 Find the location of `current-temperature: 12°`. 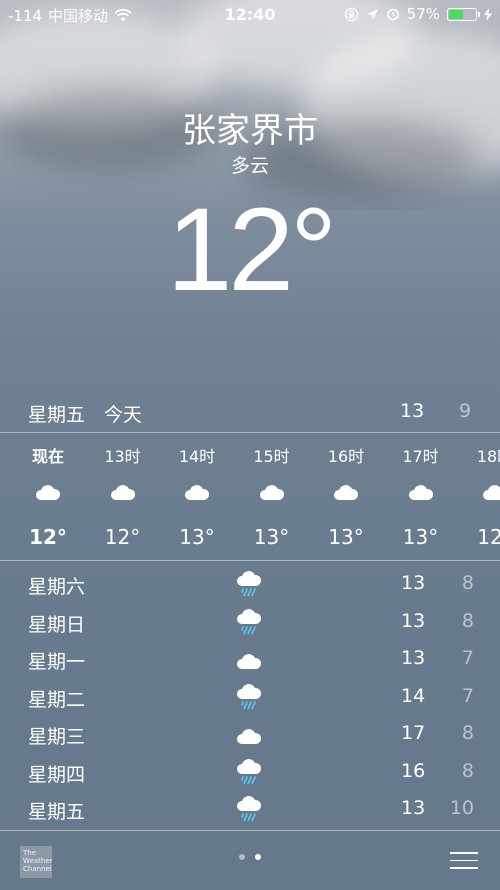

current-temperature: 12° is located at coordinates (251, 250).